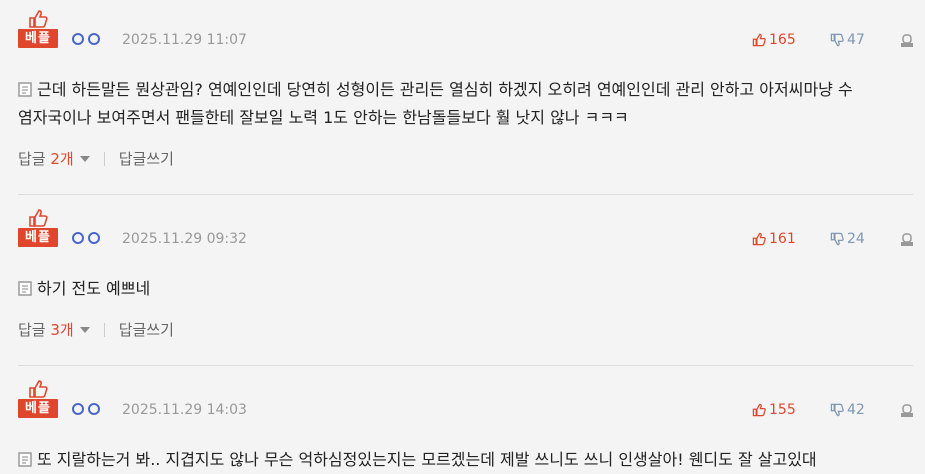 Image resolution: width=925 pixels, height=474 pixels. What do you see at coordinates (96, 158) in the screenshot?
I see `reply-bar: 답글 2개 답글쓰기` at bounding box center [96, 158].